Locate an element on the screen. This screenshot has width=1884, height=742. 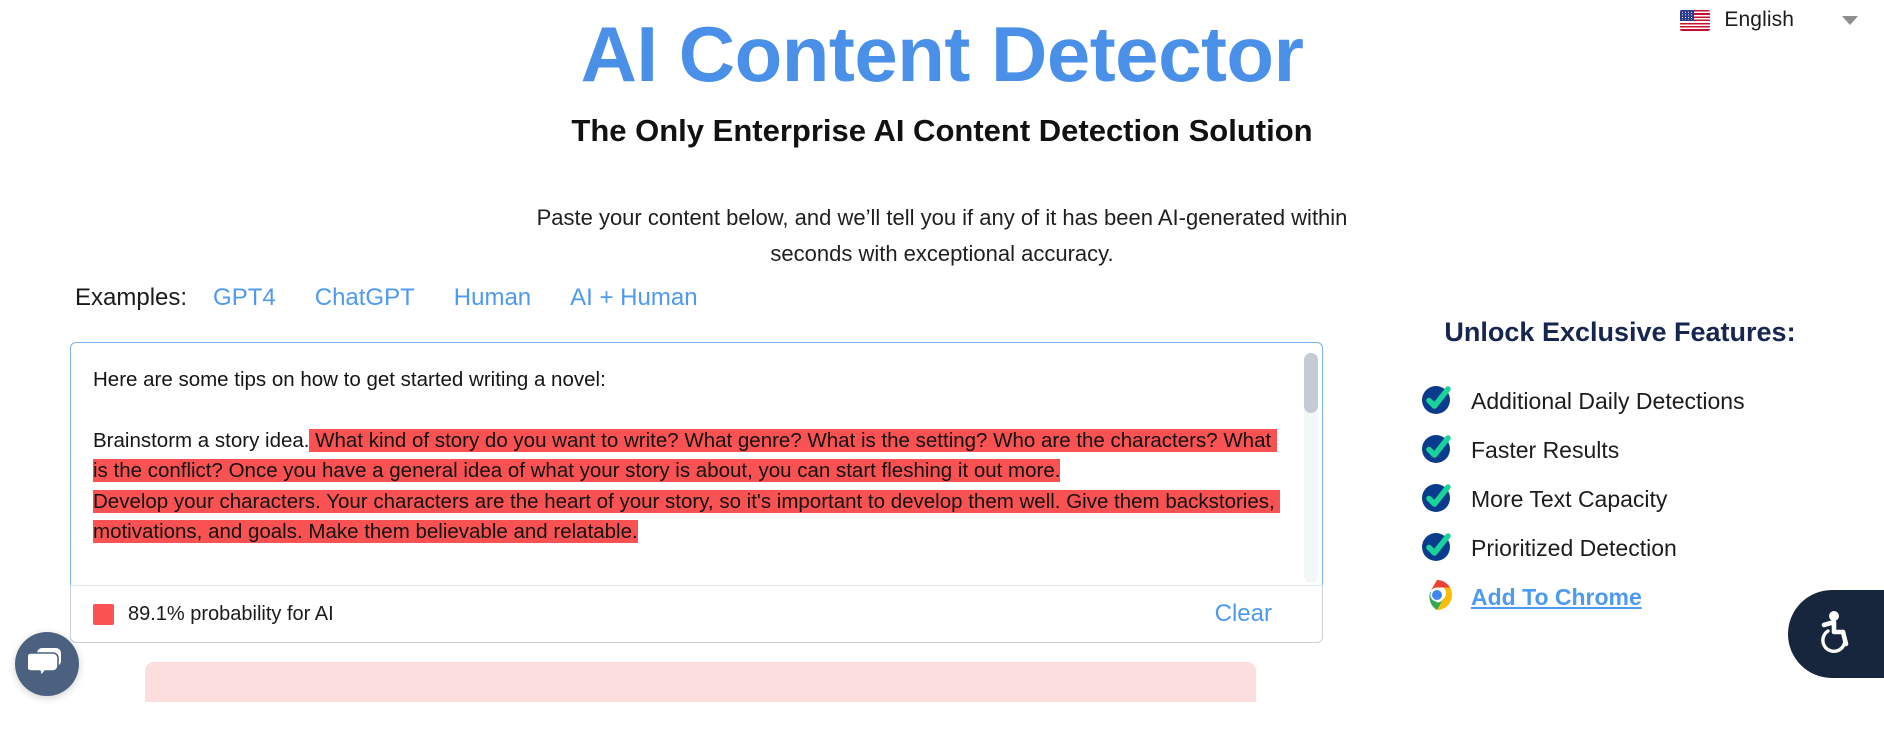
result-detail-panel is located at coordinates (700, 682).